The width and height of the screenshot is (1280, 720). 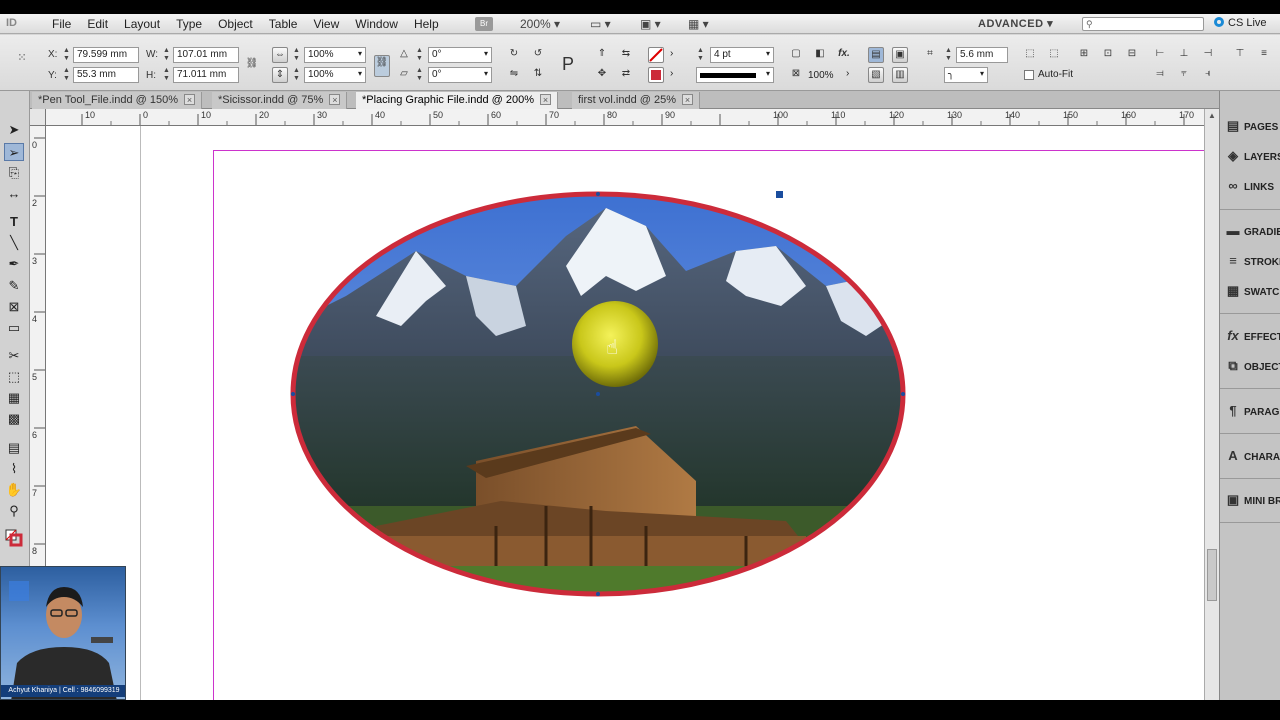 I want to click on tab-pen-tool-file: *Pen Tool_File.indd @ 150% ×, so click(x=117, y=100).